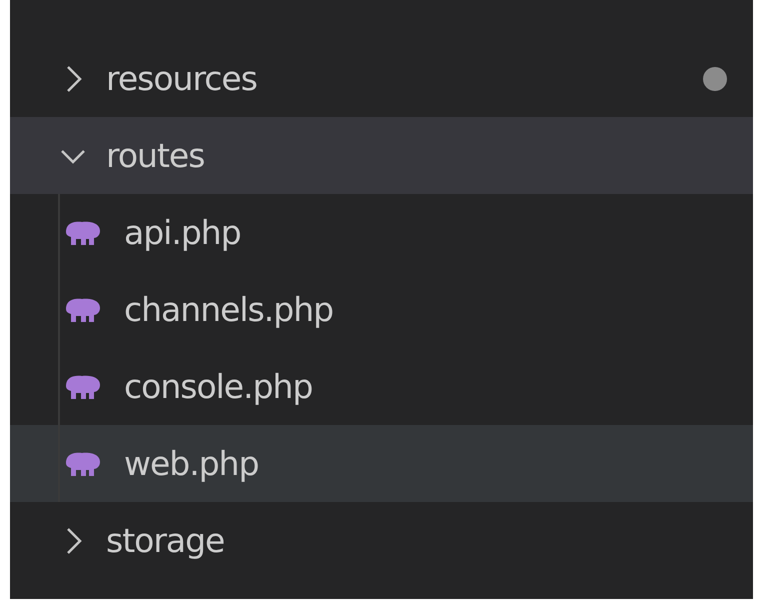  Describe the element at coordinates (381, 540) in the screenshot. I see `folder-item: storage` at that location.